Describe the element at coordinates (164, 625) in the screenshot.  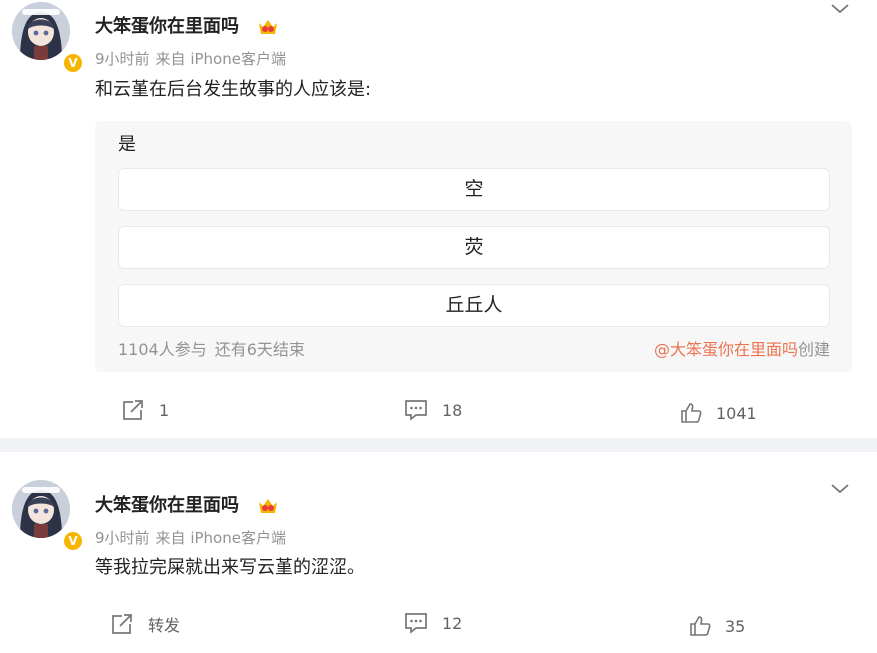
I see `repost-label: 转发` at that location.